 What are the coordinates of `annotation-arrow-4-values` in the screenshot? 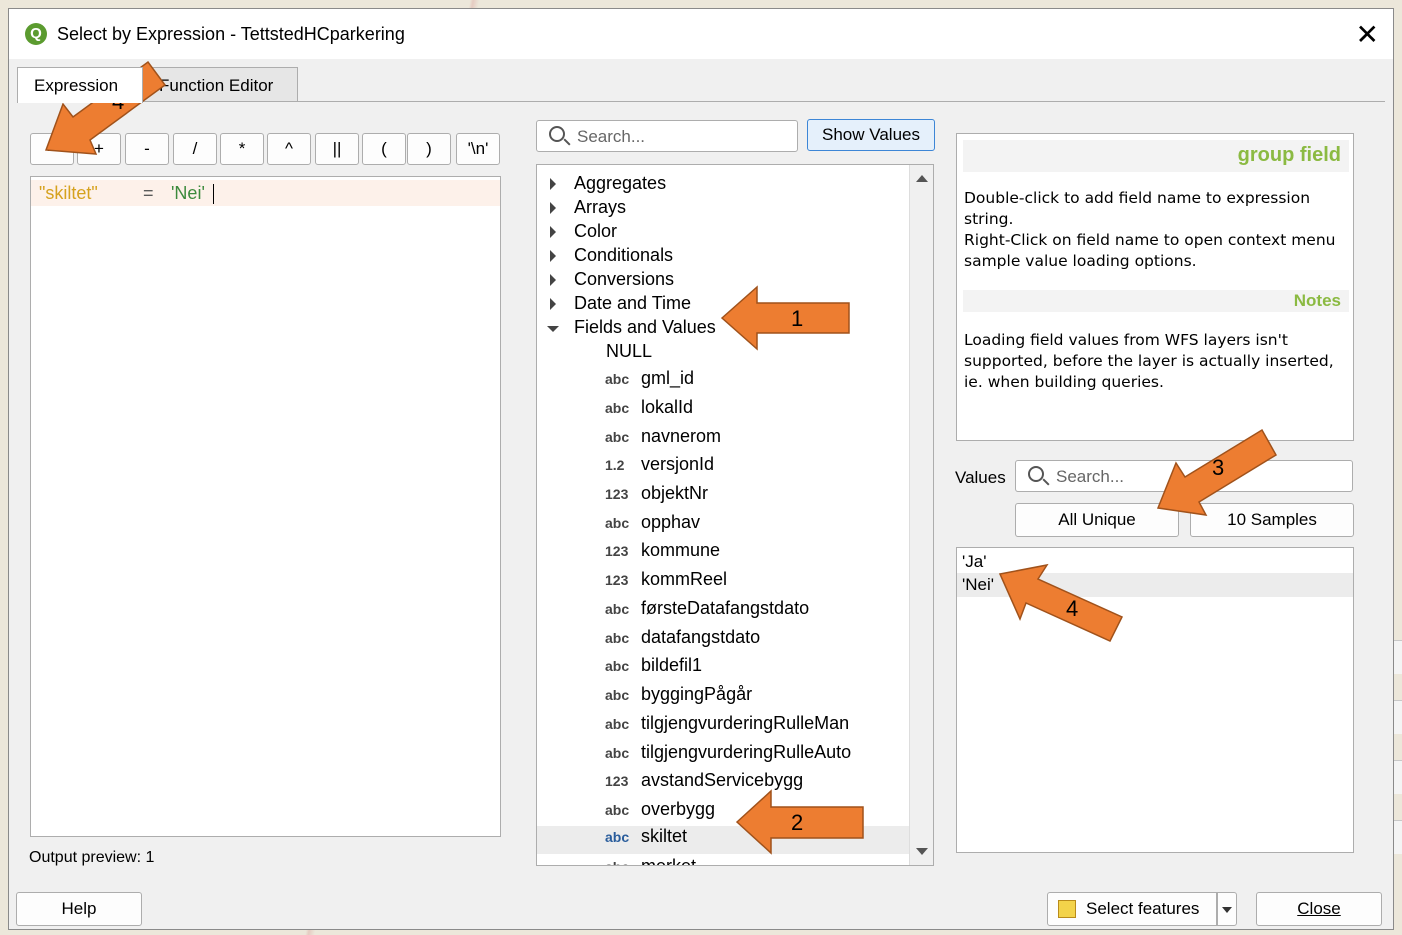 It's located at (1061, 602).